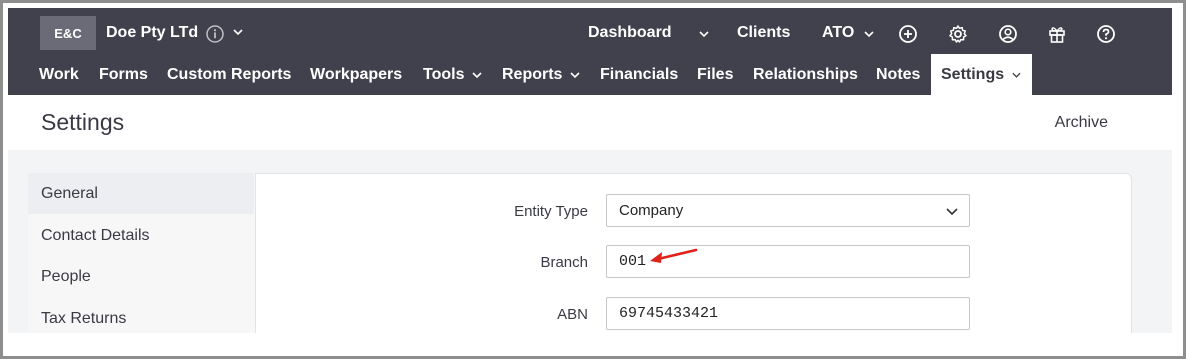 The height and width of the screenshot is (359, 1186). Describe the element at coordinates (141, 193) in the screenshot. I see `side-item-general: General` at that location.